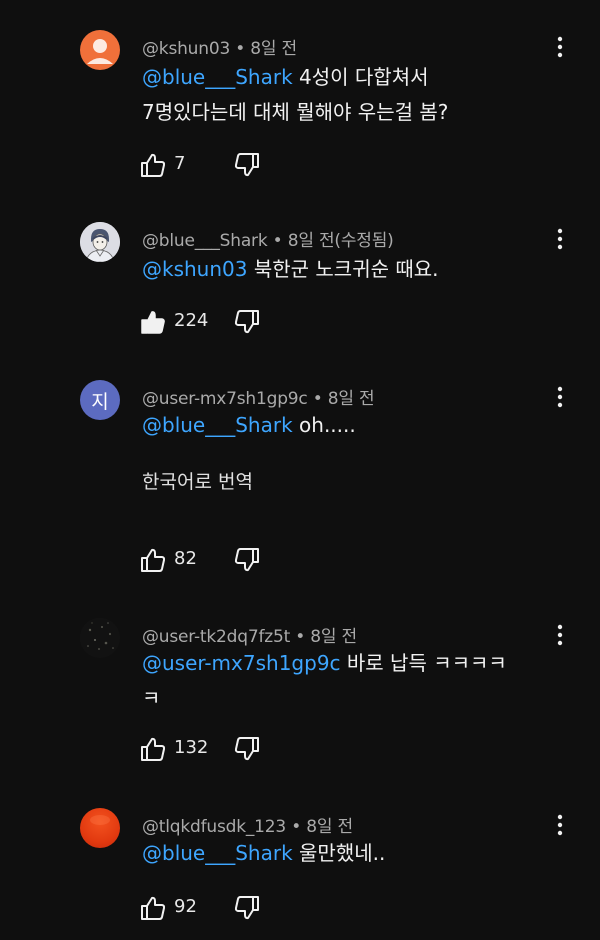 Image resolution: width=600 pixels, height=940 pixels. I want to click on comment-text: @user-mx7sh1gp9c 바로 납득 ㅋㅋㅋㅋ ㅋ, so click(324, 680).